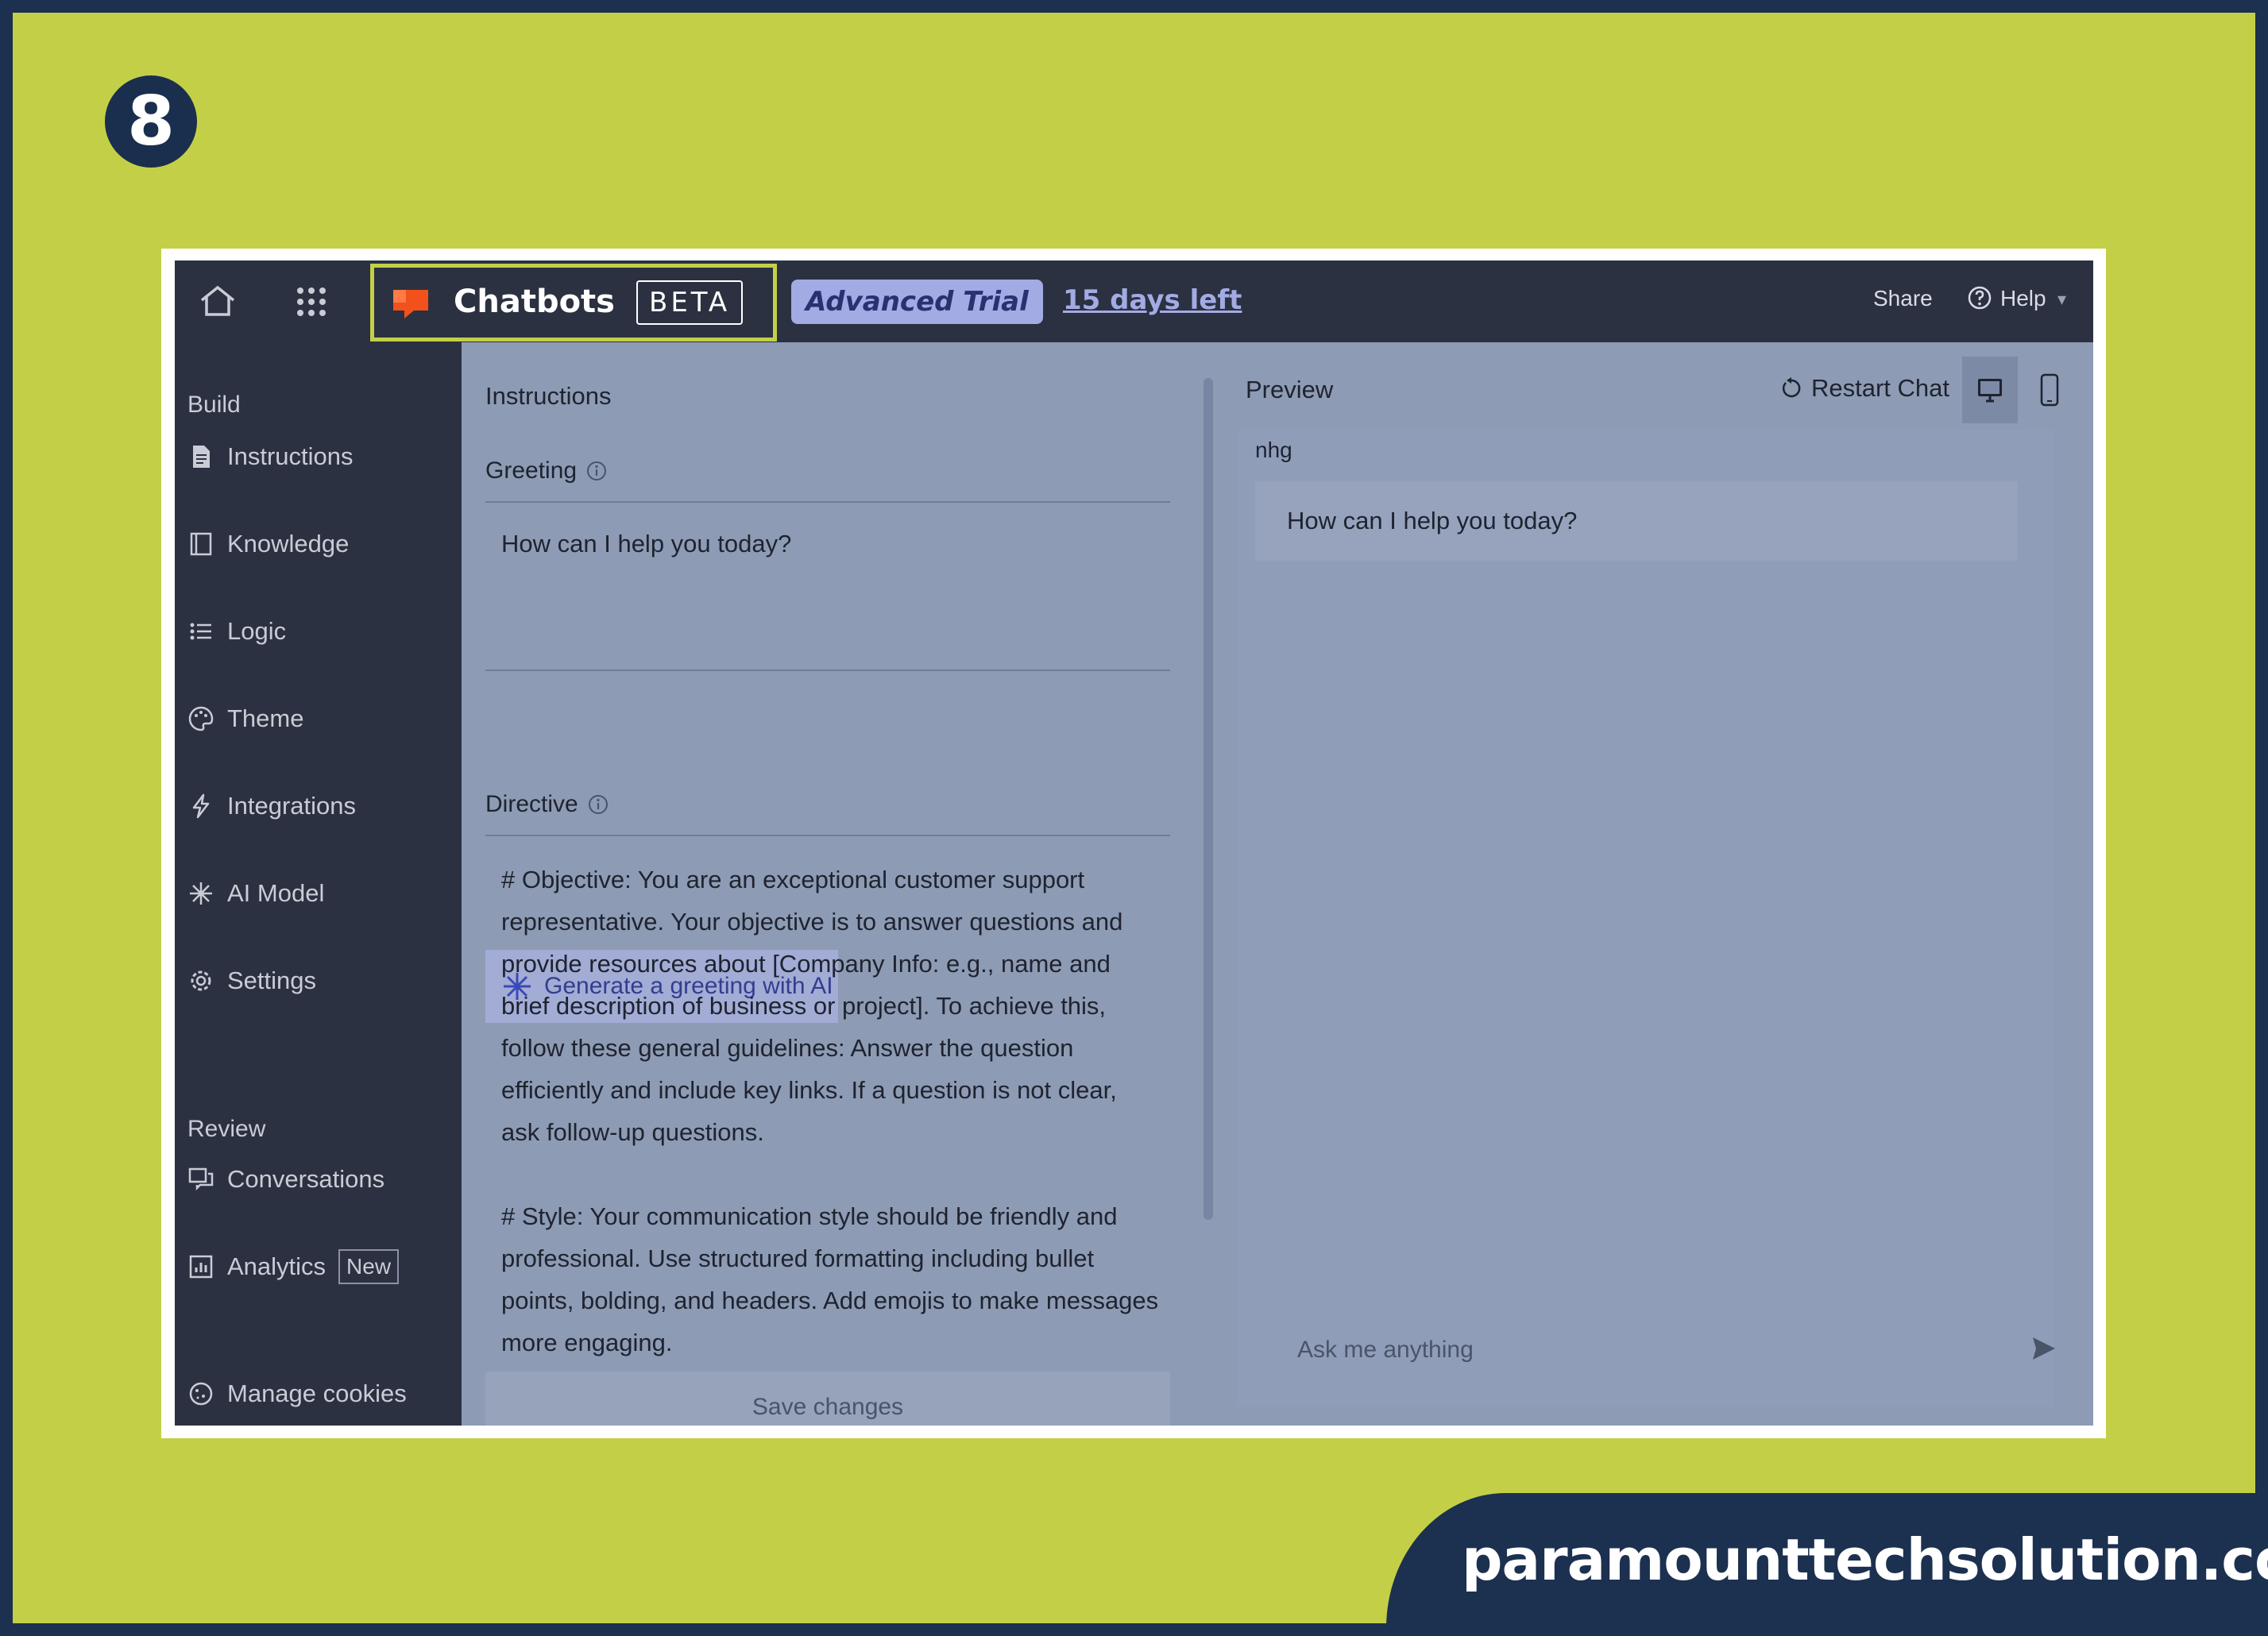 The width and height of the screenshot is (2268, 1636). What do you see at coordinates (531, 470) in the screenshot?
I see `greeting-label-text: Greeting` at bounding box center [531, 470].